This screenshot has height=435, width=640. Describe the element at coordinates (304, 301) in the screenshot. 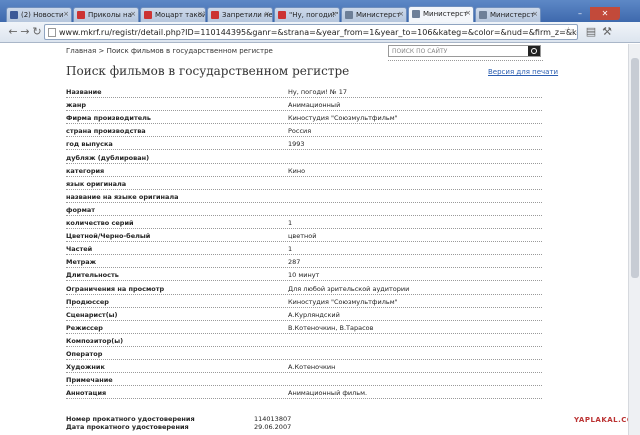

I see `table-row: Продюссер Киностудия "Союзмультфильм"` at that location.